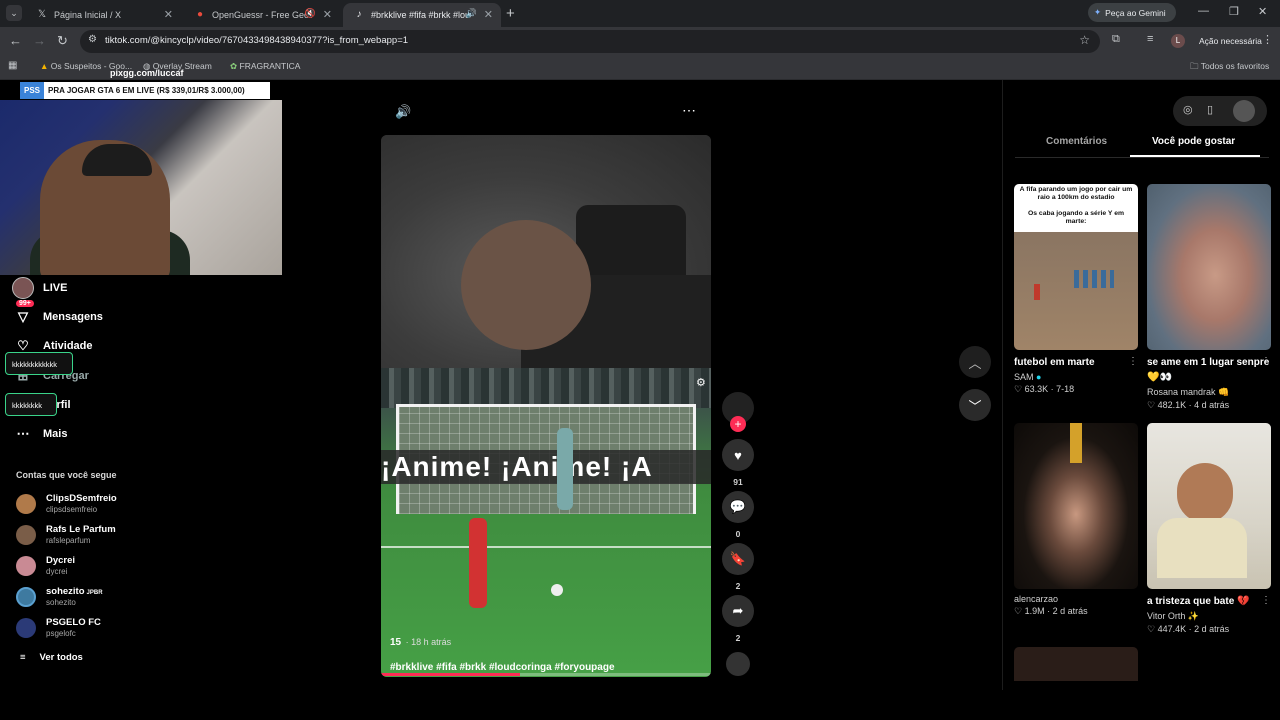 The width and height of the screenshot is (1280, 720). I want to click on menu-icon: ⋮, so click(1267, 39).